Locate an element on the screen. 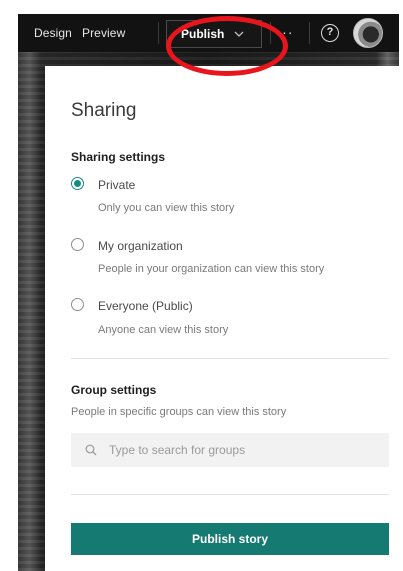 The width and height of the screenshot is (403, 571). radio-everyone-public is located at coordinates (77, 304).